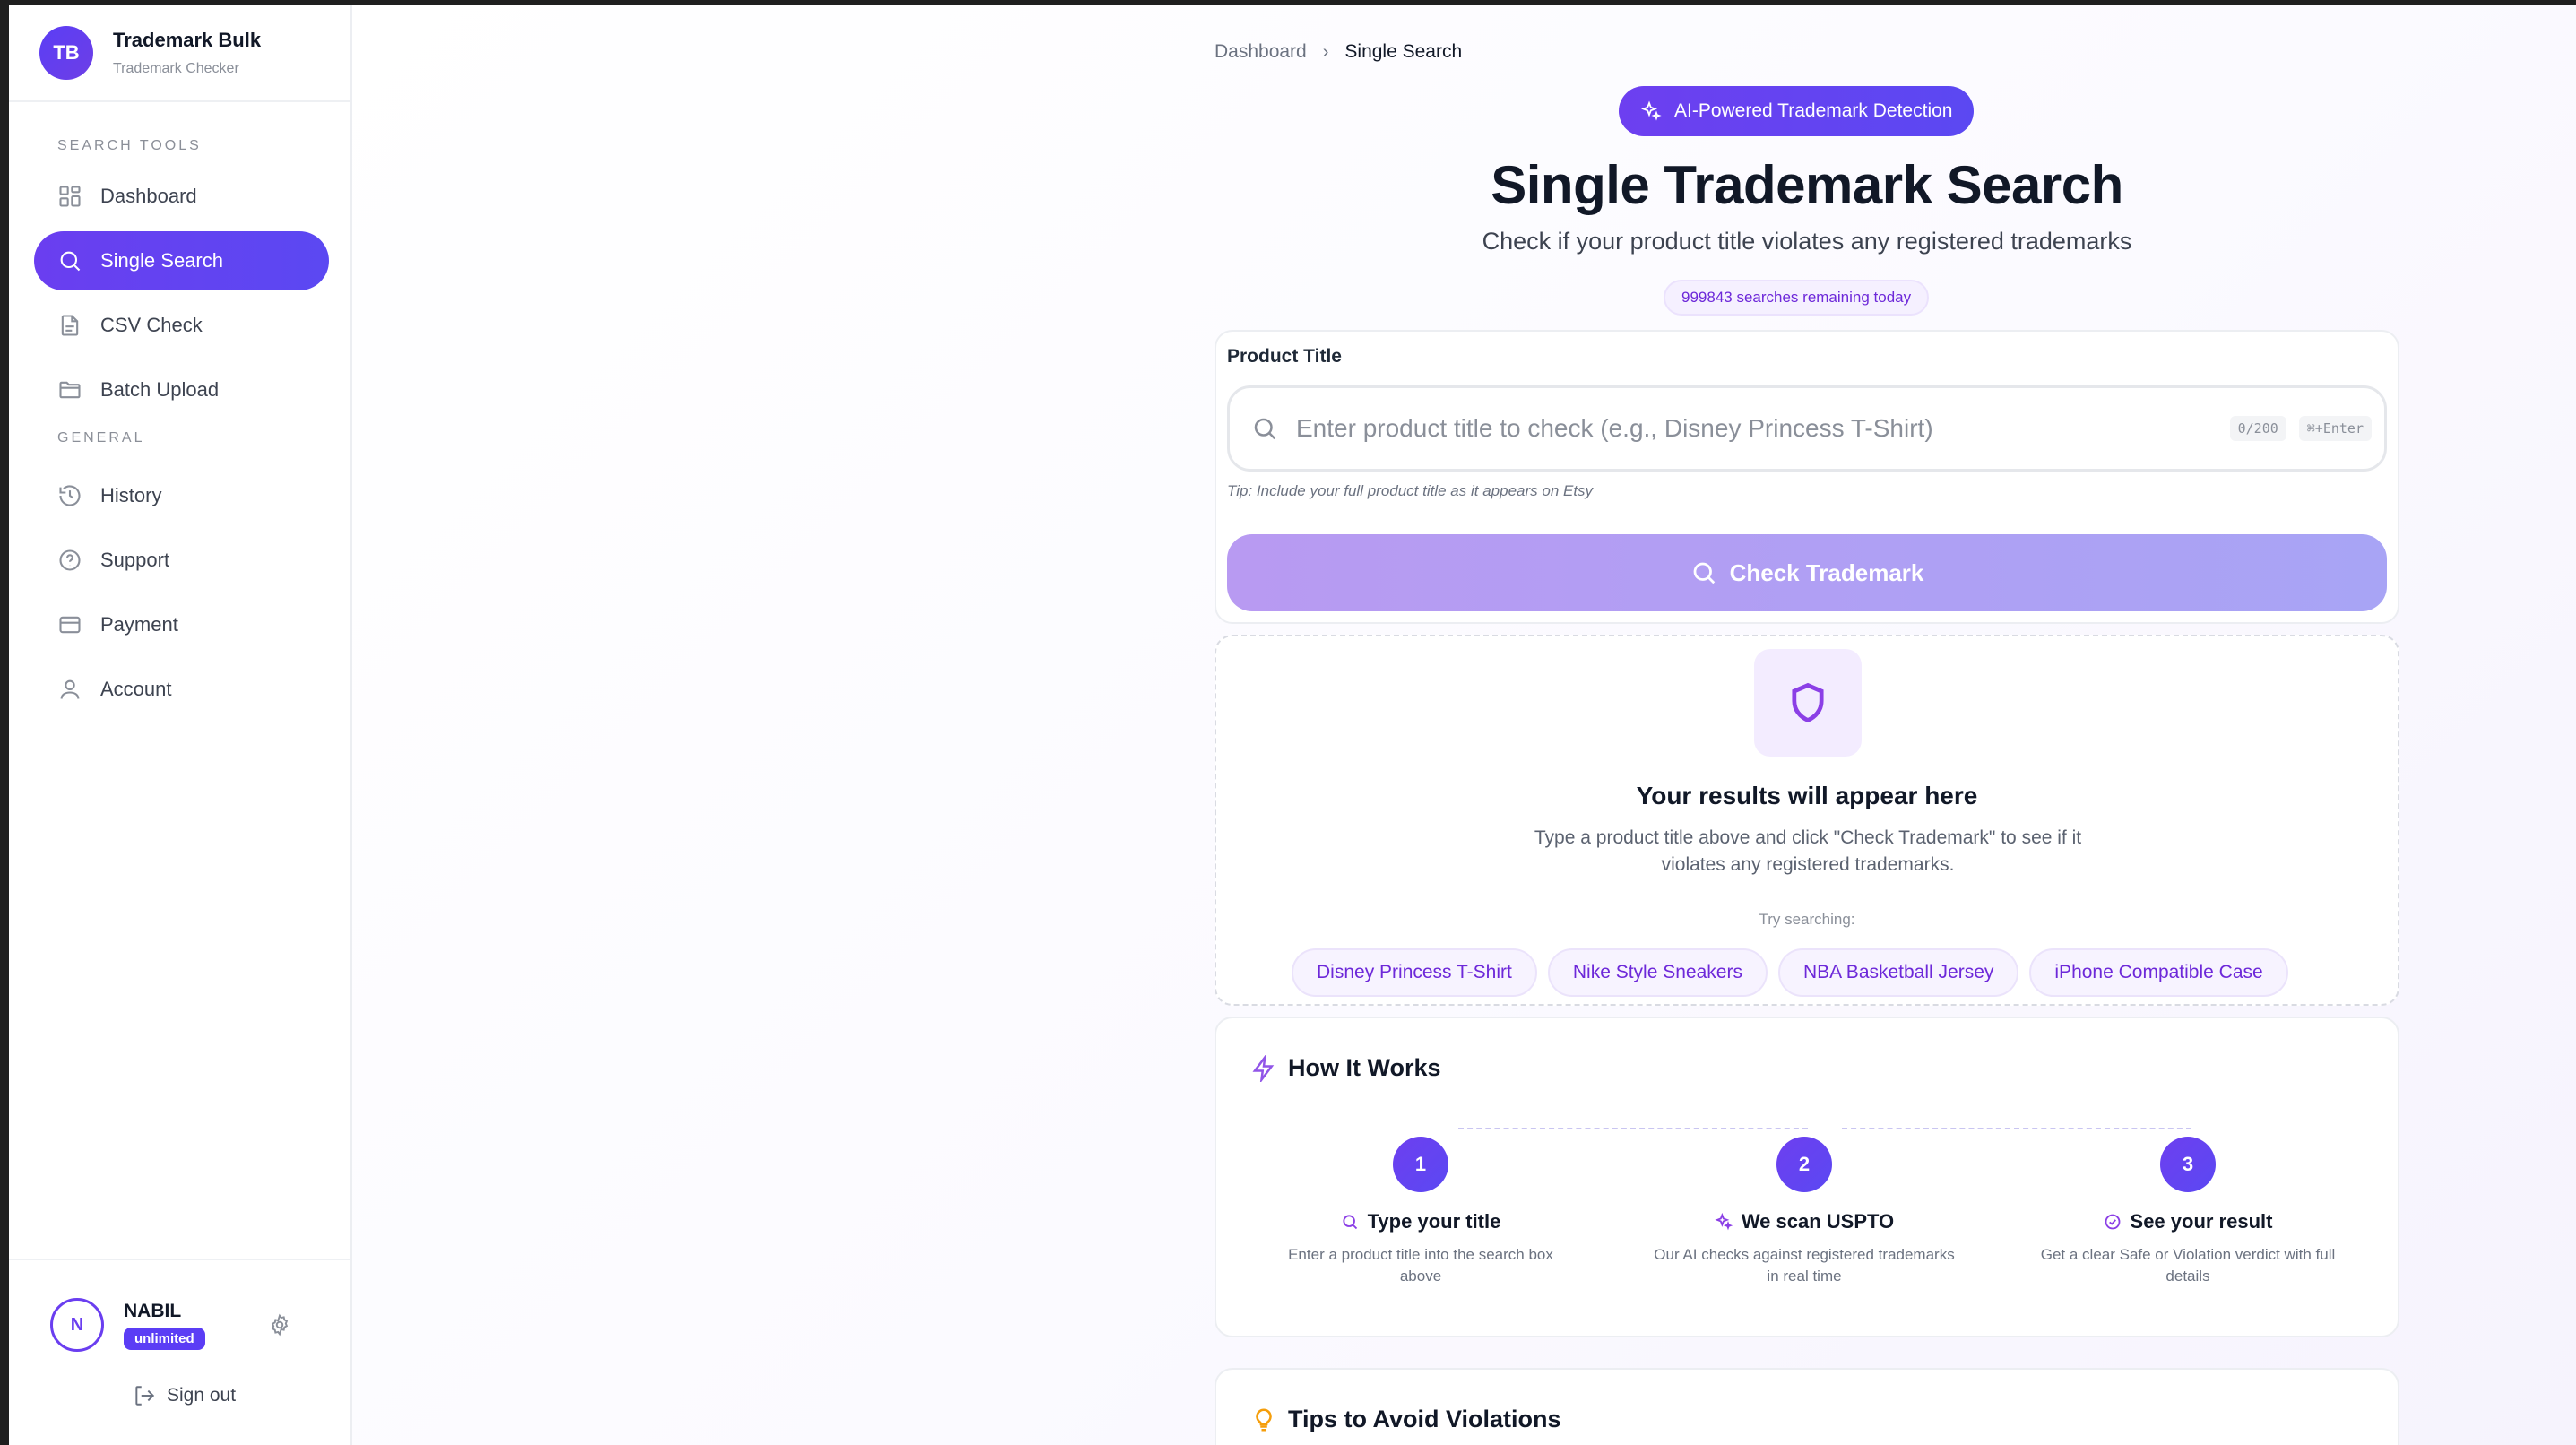 The image size is (2576, 1445). Describe the element at coordinates (145, 1396) in the screenshot. I see `logout-icon` at that location.